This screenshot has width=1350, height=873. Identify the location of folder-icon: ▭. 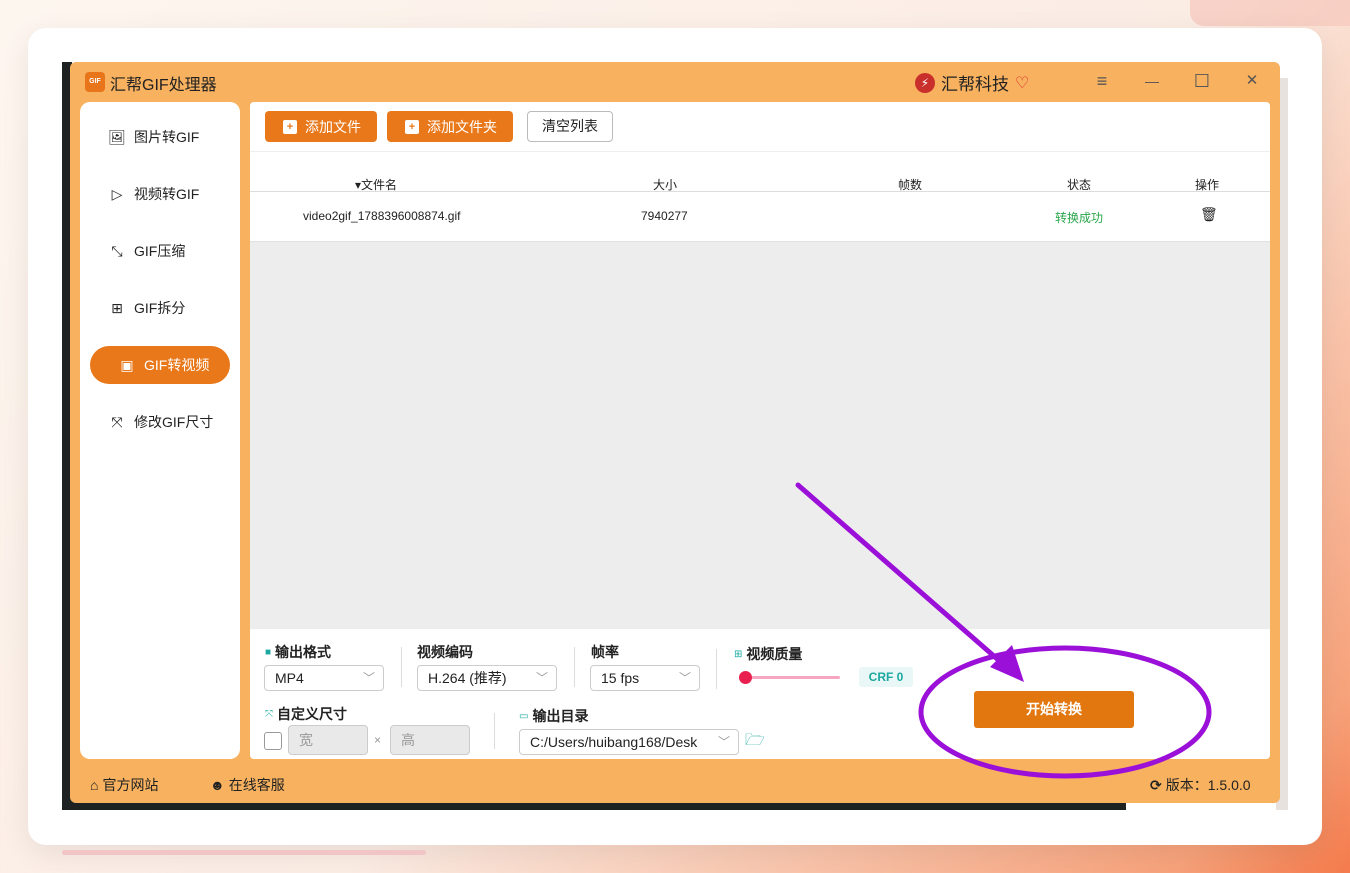
(524, 716).